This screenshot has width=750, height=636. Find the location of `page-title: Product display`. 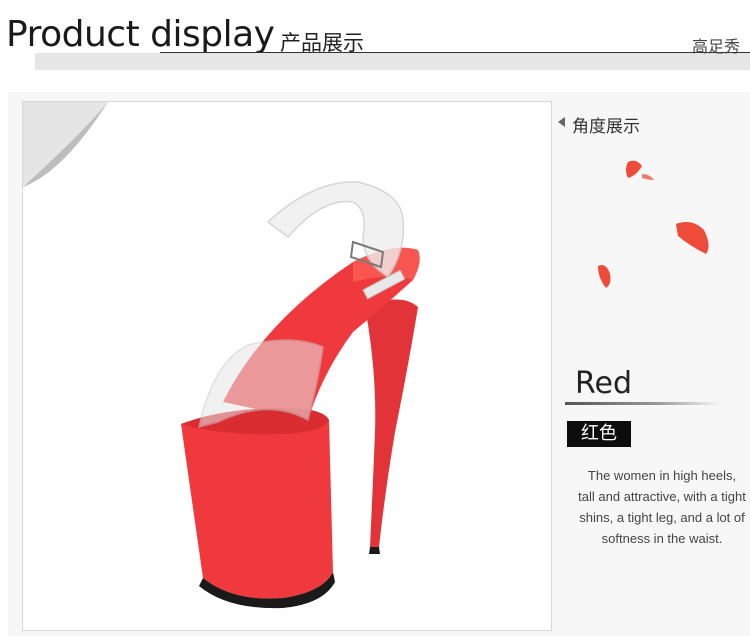

page-title: Product display is located at coordinates (140, 34).